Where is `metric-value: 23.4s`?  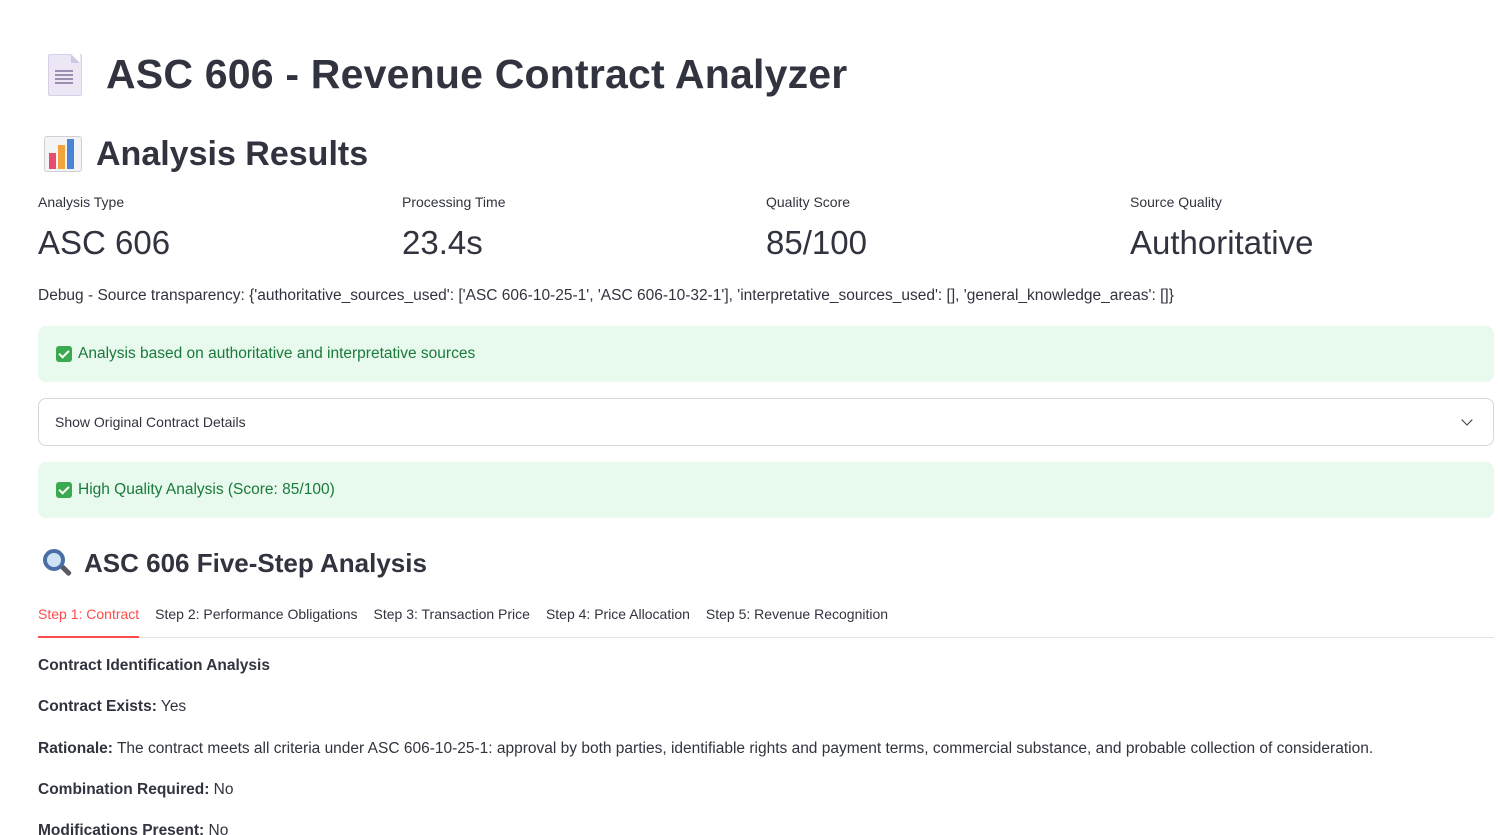 metric-value: 23.4s is located at coordinates (442, 242).